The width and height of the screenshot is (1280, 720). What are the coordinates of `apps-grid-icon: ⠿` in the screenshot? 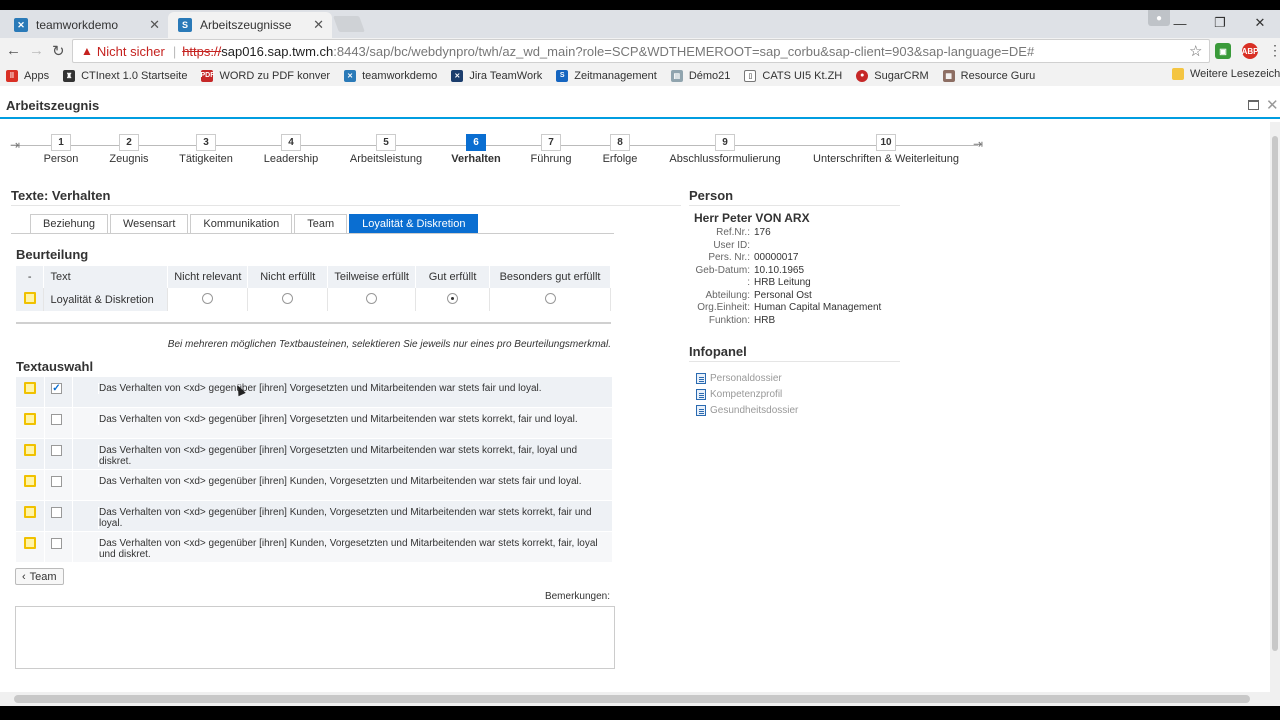 It's located at (12, 75).